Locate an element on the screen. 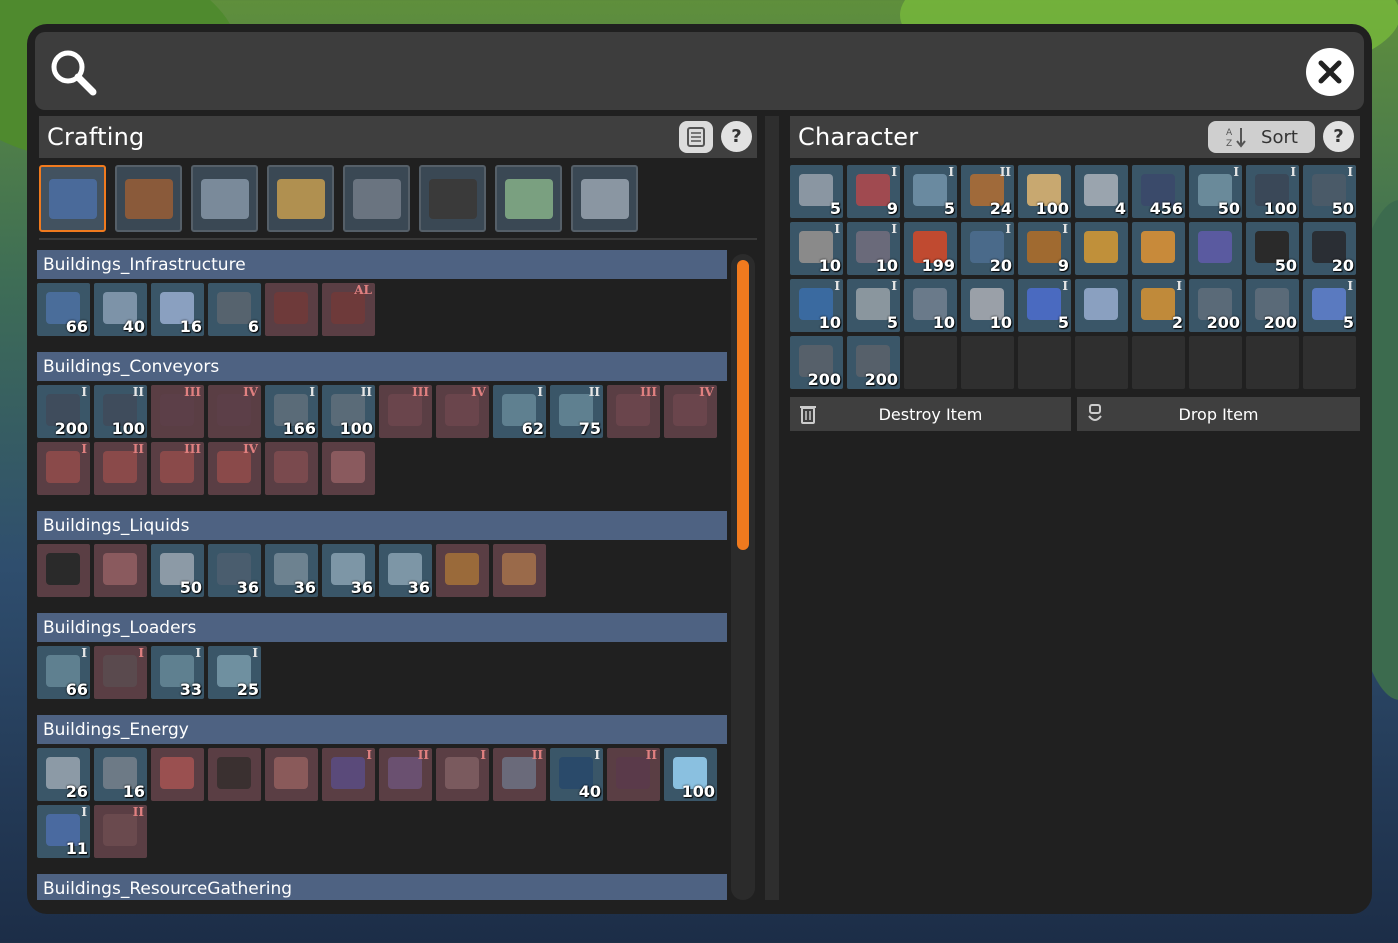  crafting-help-button: ? is located at coordinates (736, 136).